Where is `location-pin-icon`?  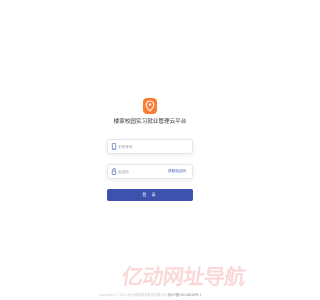
location-pin-icon is located at coordinates (150, 106).